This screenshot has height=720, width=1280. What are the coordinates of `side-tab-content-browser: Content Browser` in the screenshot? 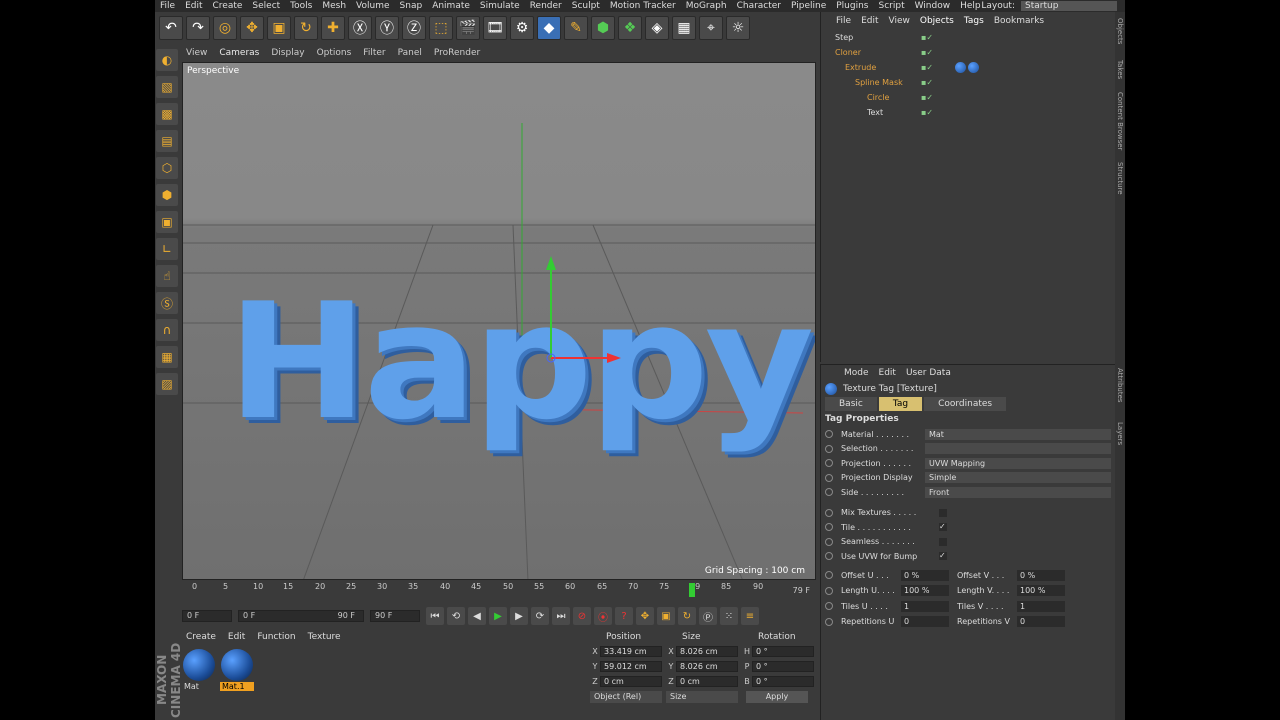 It's located at (1120, 121).